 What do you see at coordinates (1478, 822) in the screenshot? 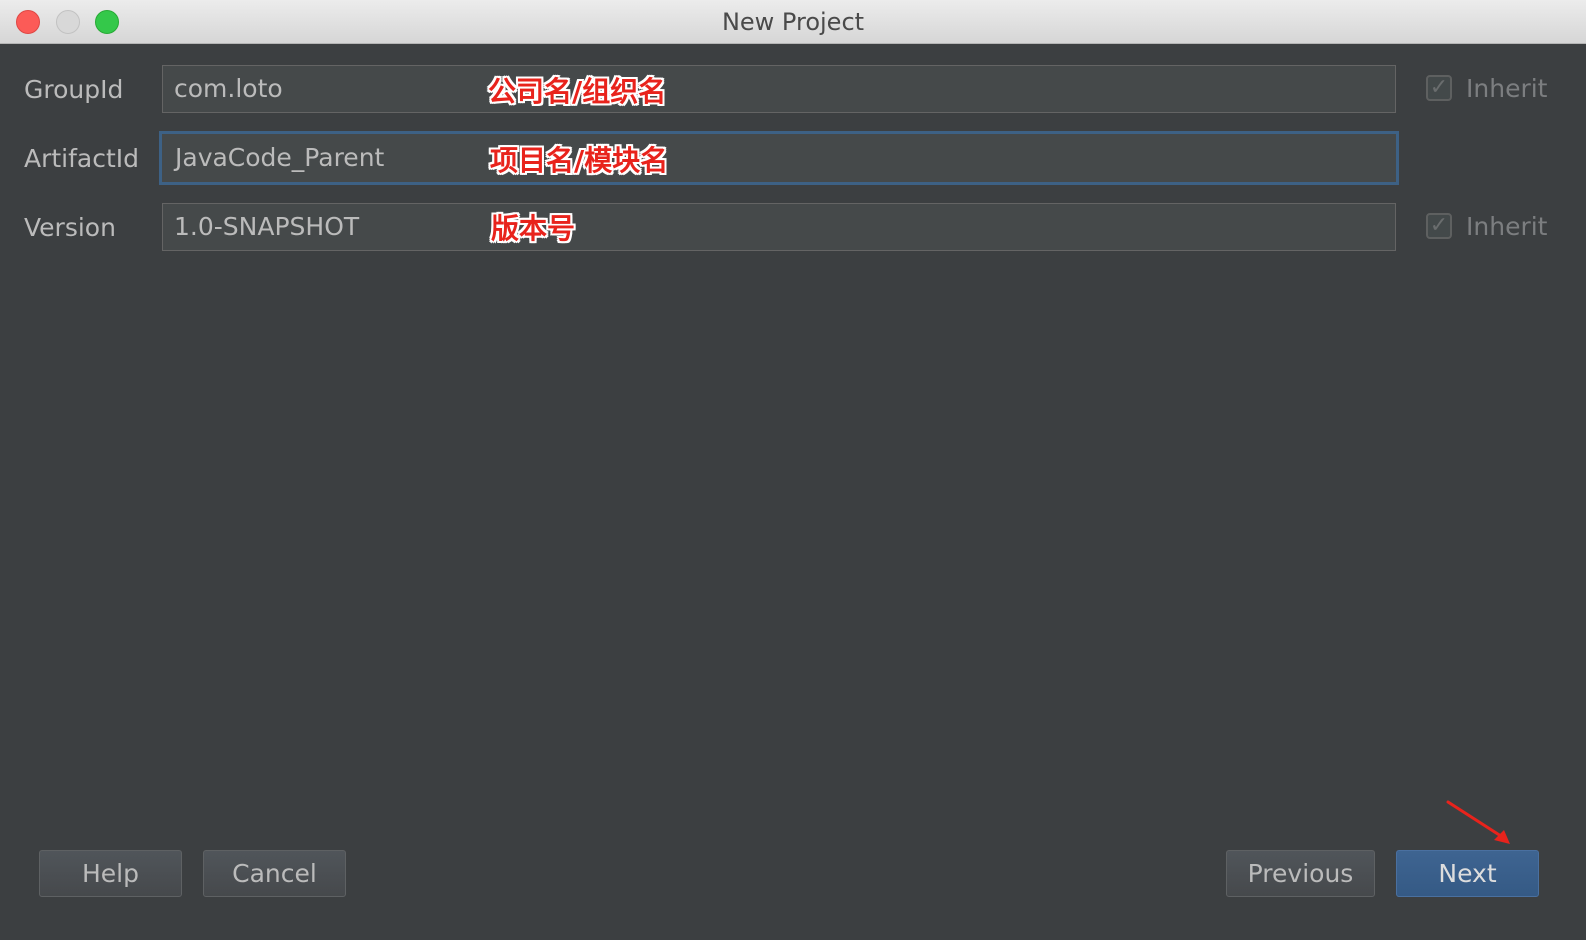
I see `arrow-icon` at bounding box center [1478, 822].